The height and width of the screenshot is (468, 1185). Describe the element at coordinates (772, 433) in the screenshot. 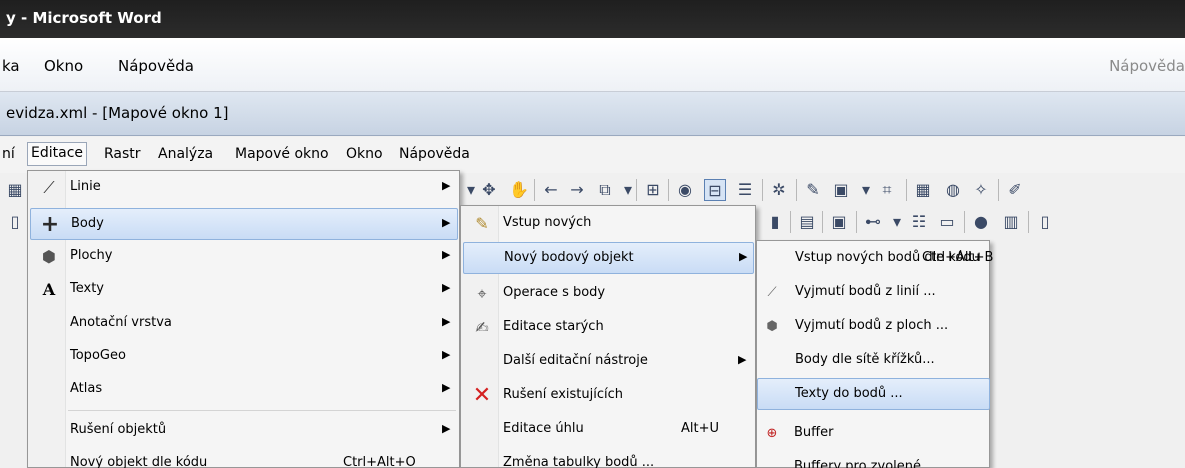

I see `buffer-circle-icon: ⊕` at that location.